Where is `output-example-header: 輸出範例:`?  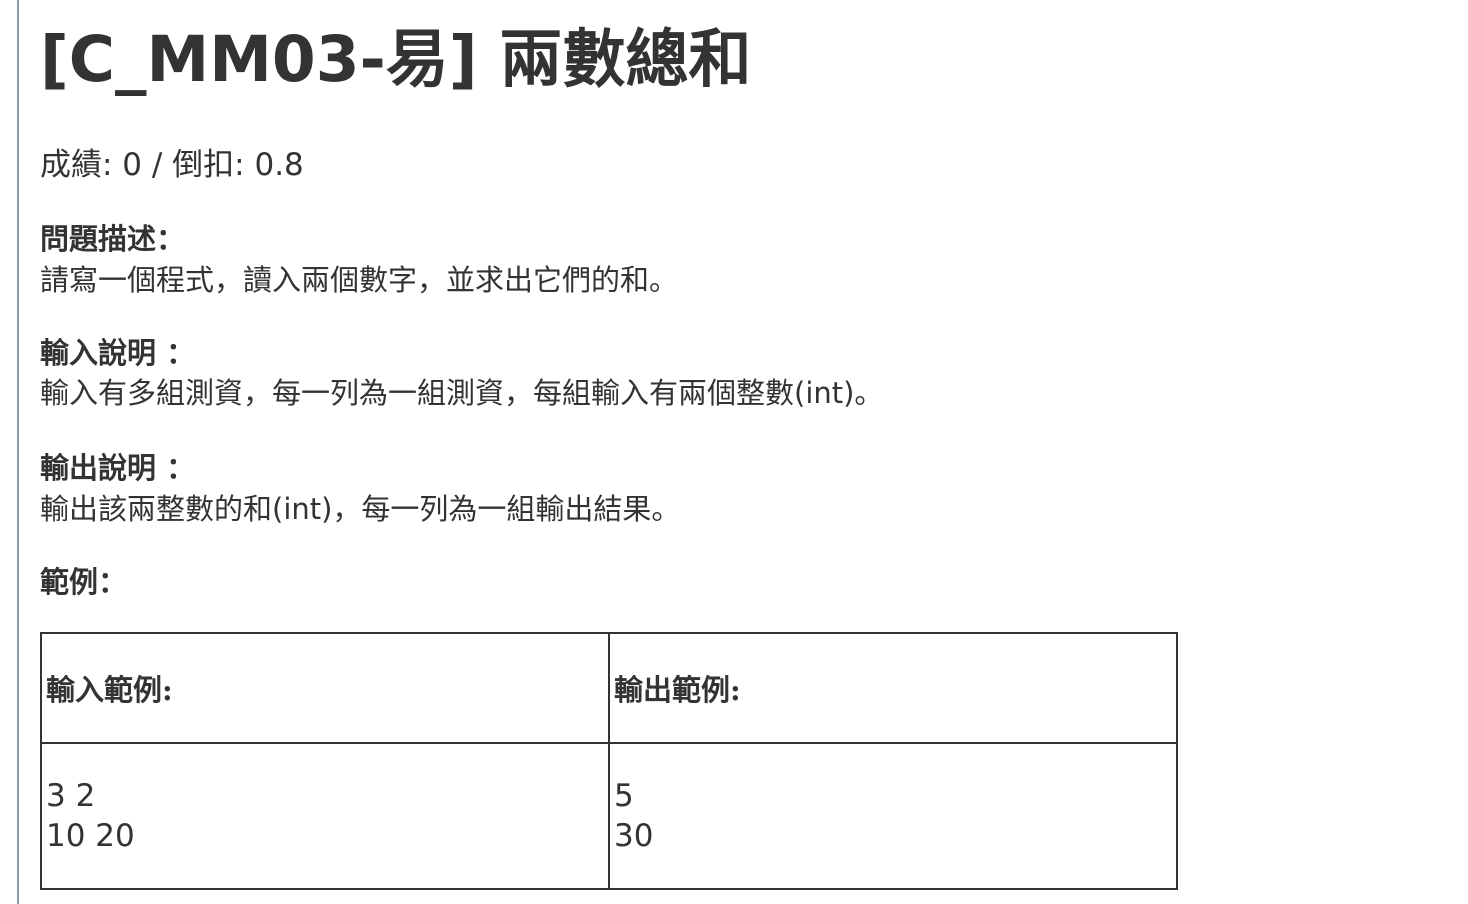
output-example-header: 輸出範例: is located at coordinates (893, 688).